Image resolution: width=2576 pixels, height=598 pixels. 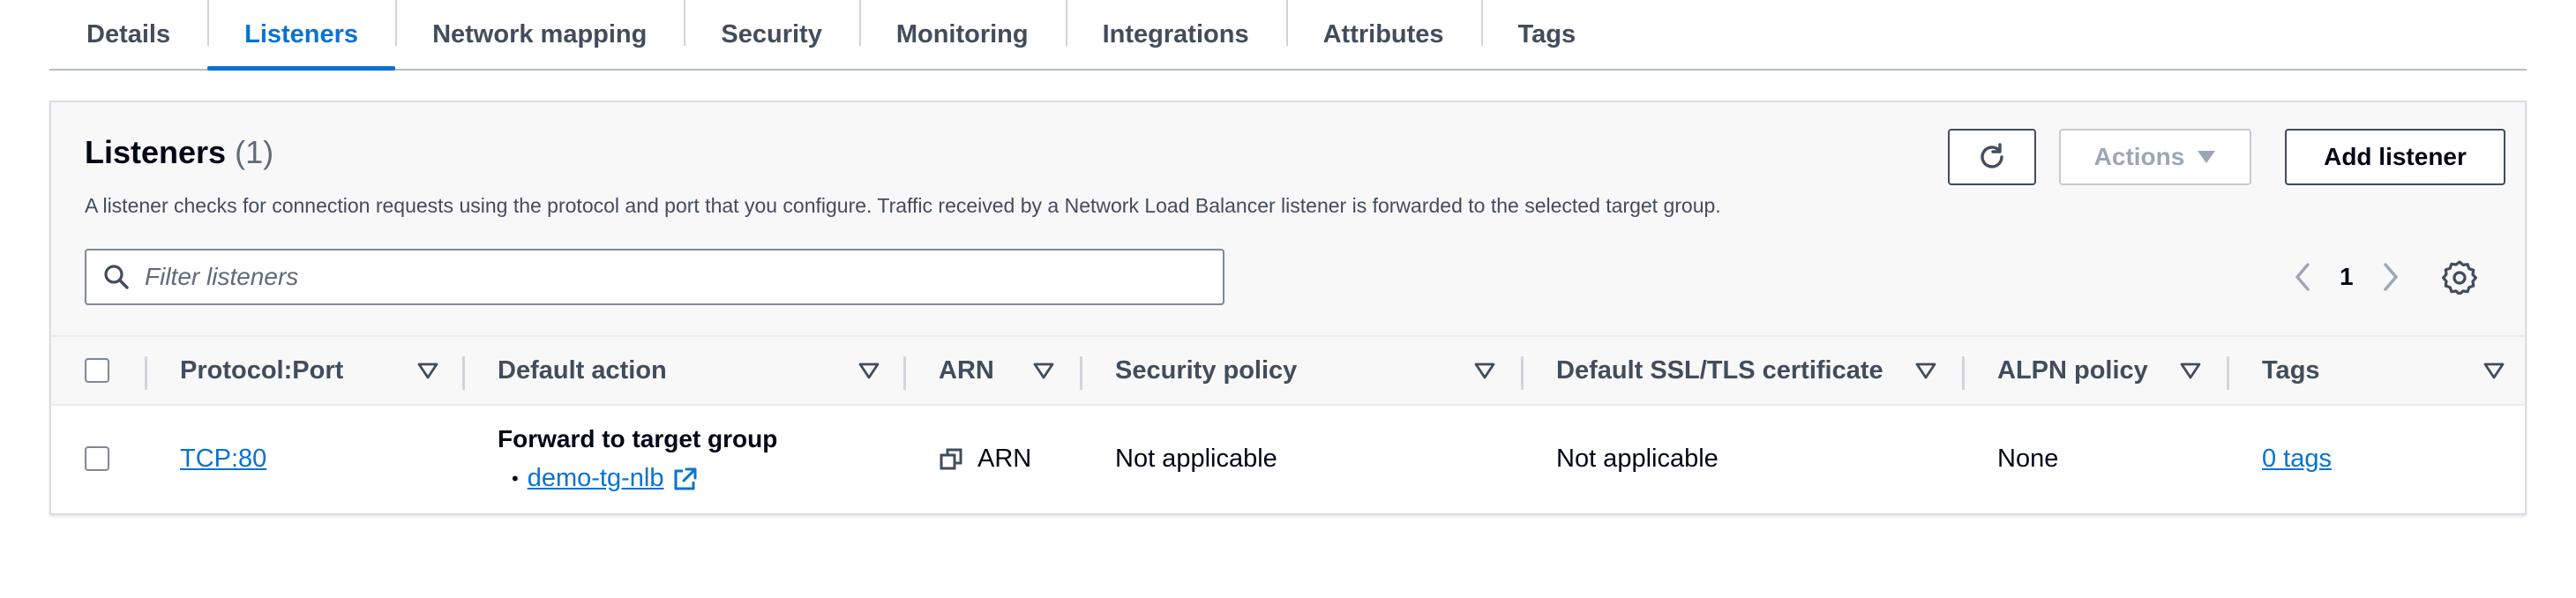 What do you see at coordinates (2139, 156) in the screenshot?
I see `actions-button-label: Actions` at bounding box center [2139, 156].